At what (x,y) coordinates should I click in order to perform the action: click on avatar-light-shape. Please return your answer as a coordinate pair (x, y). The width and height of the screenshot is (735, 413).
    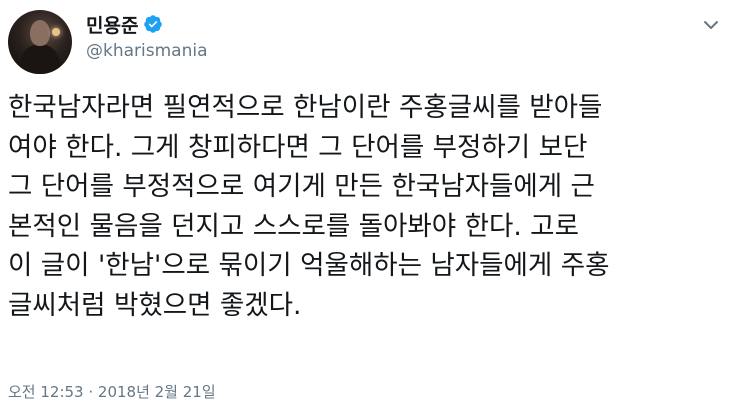
    Looking at the image, I should click on (56, 32).